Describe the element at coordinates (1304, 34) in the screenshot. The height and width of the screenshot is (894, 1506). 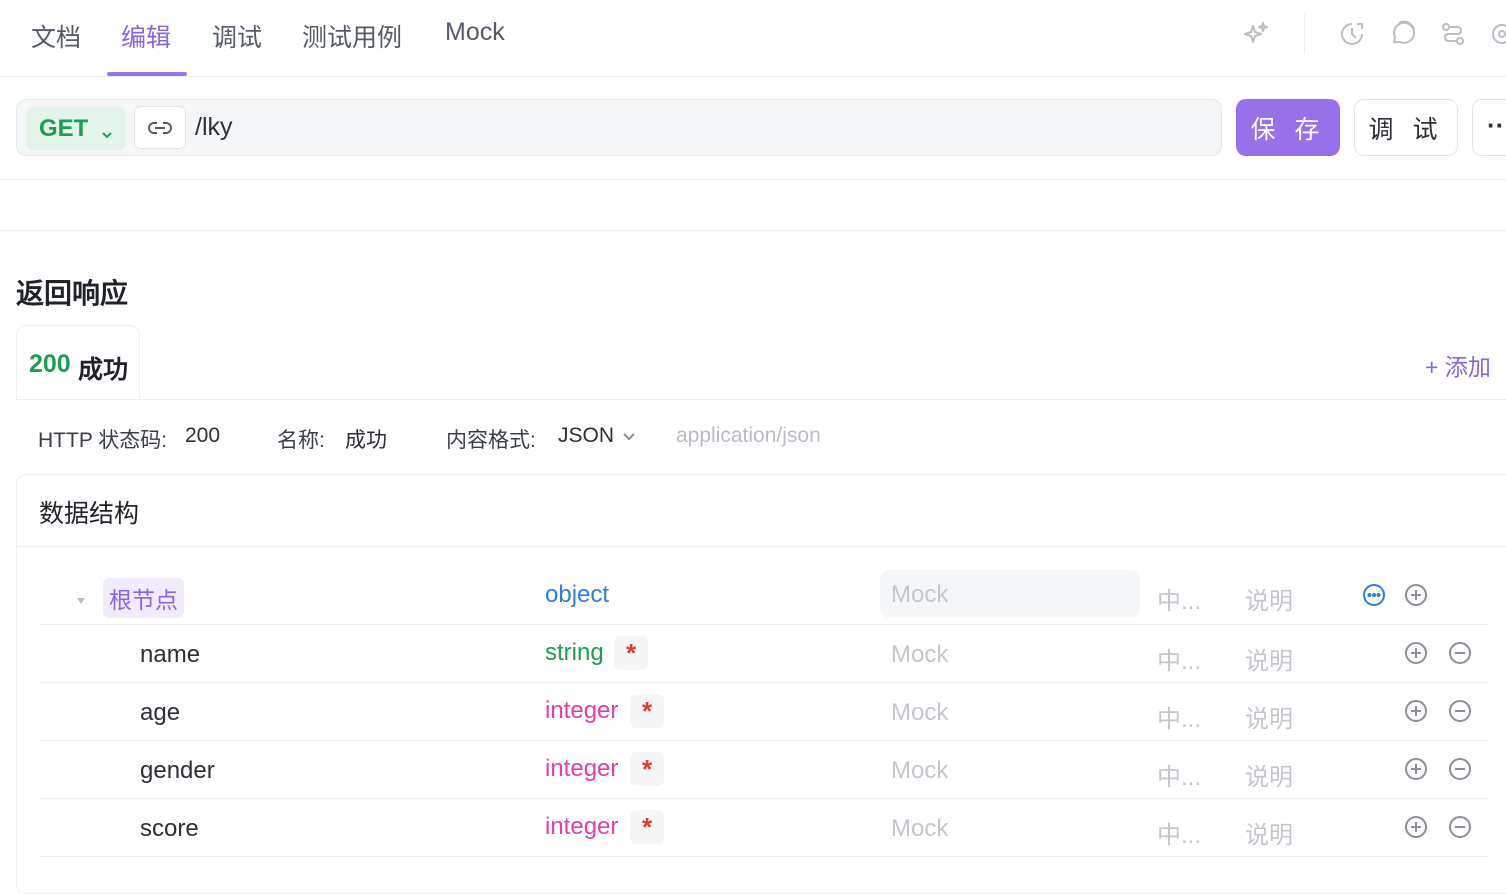
I see `toolbar-divider` at that location.